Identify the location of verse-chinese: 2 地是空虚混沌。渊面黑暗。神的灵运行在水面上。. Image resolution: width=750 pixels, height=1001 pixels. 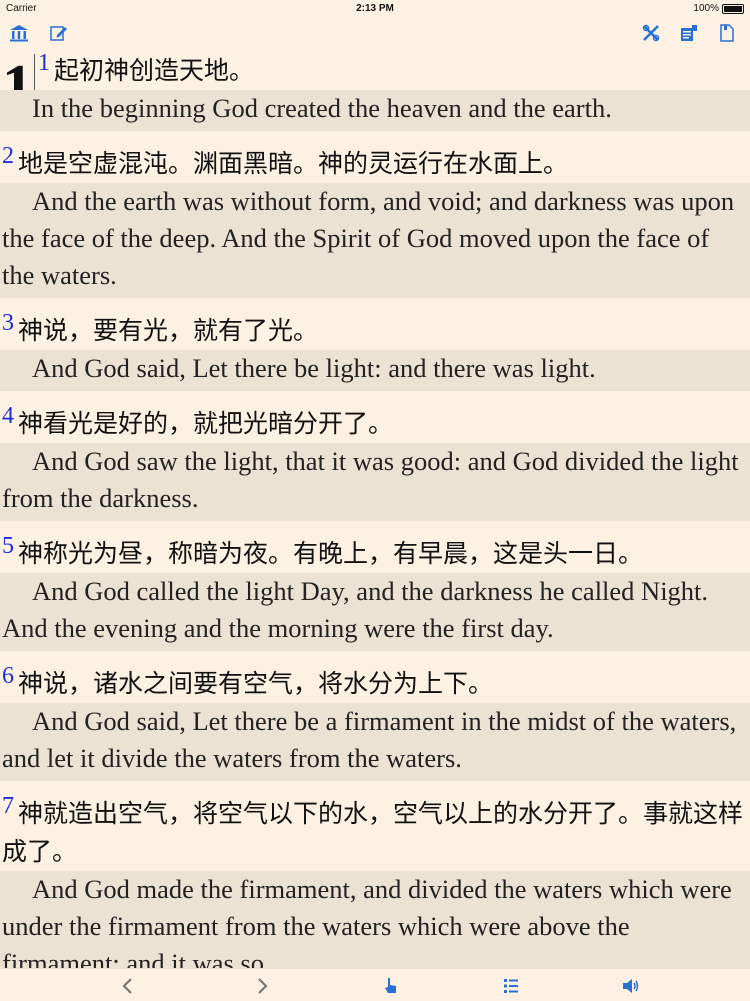
(375, 163).